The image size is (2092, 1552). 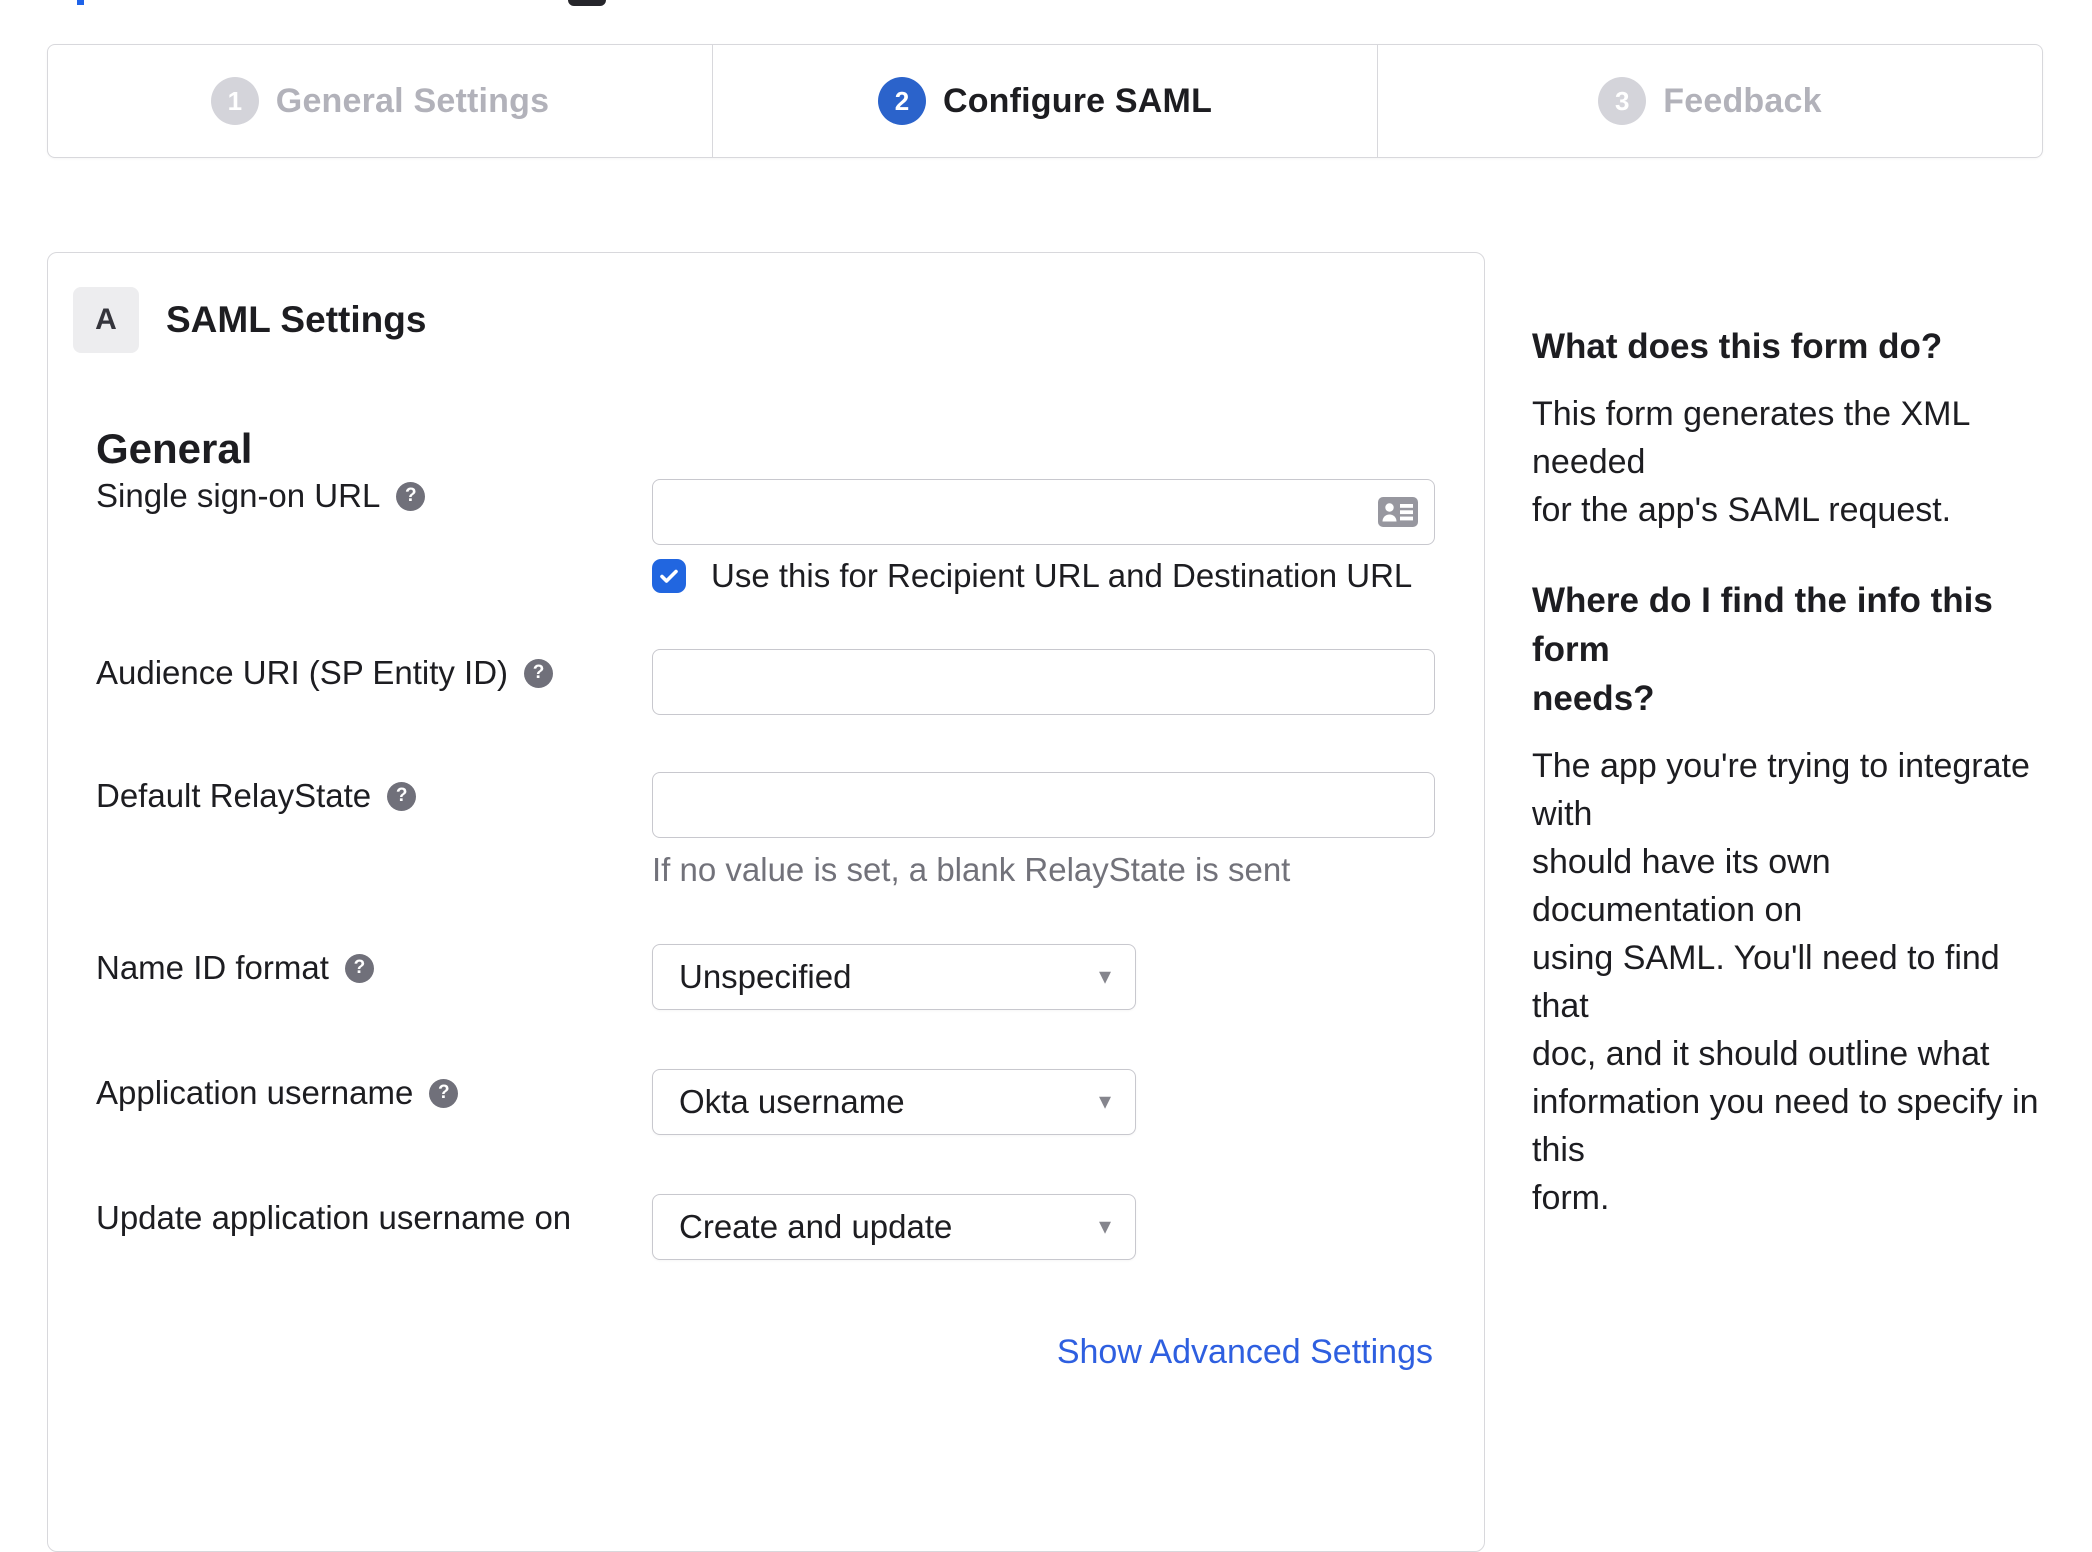 What do you see at coordinates (894, 977) in the screenshot?
I see `nameid-format-select: Unspecified ▾` at bounding box center [894, 977].